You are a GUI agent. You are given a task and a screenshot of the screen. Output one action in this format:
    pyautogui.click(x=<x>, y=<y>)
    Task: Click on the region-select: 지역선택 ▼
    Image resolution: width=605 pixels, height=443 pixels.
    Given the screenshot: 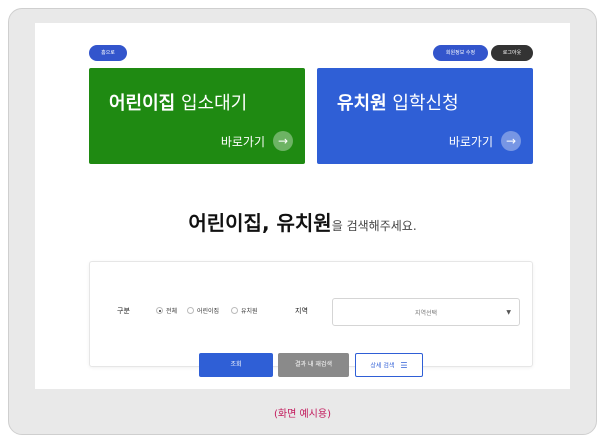 What is the action you would take?
    pyautogui.click(x=426, y=312)
    